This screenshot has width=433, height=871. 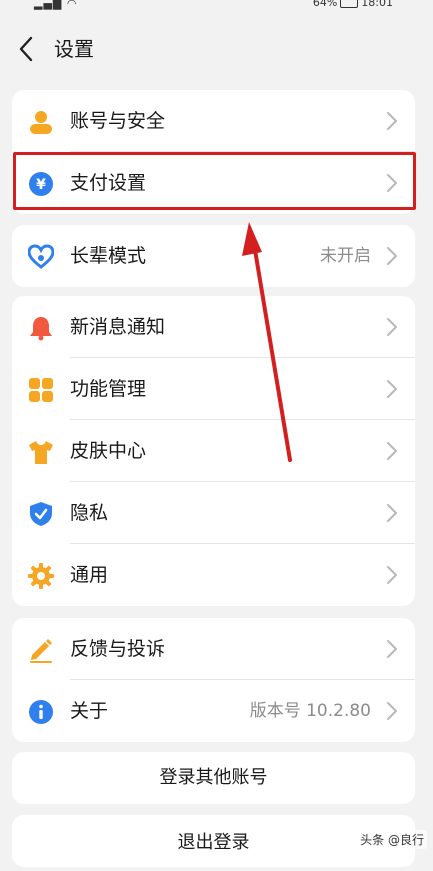 I want to click on clock: 18:01, so click(x=377, y=4).